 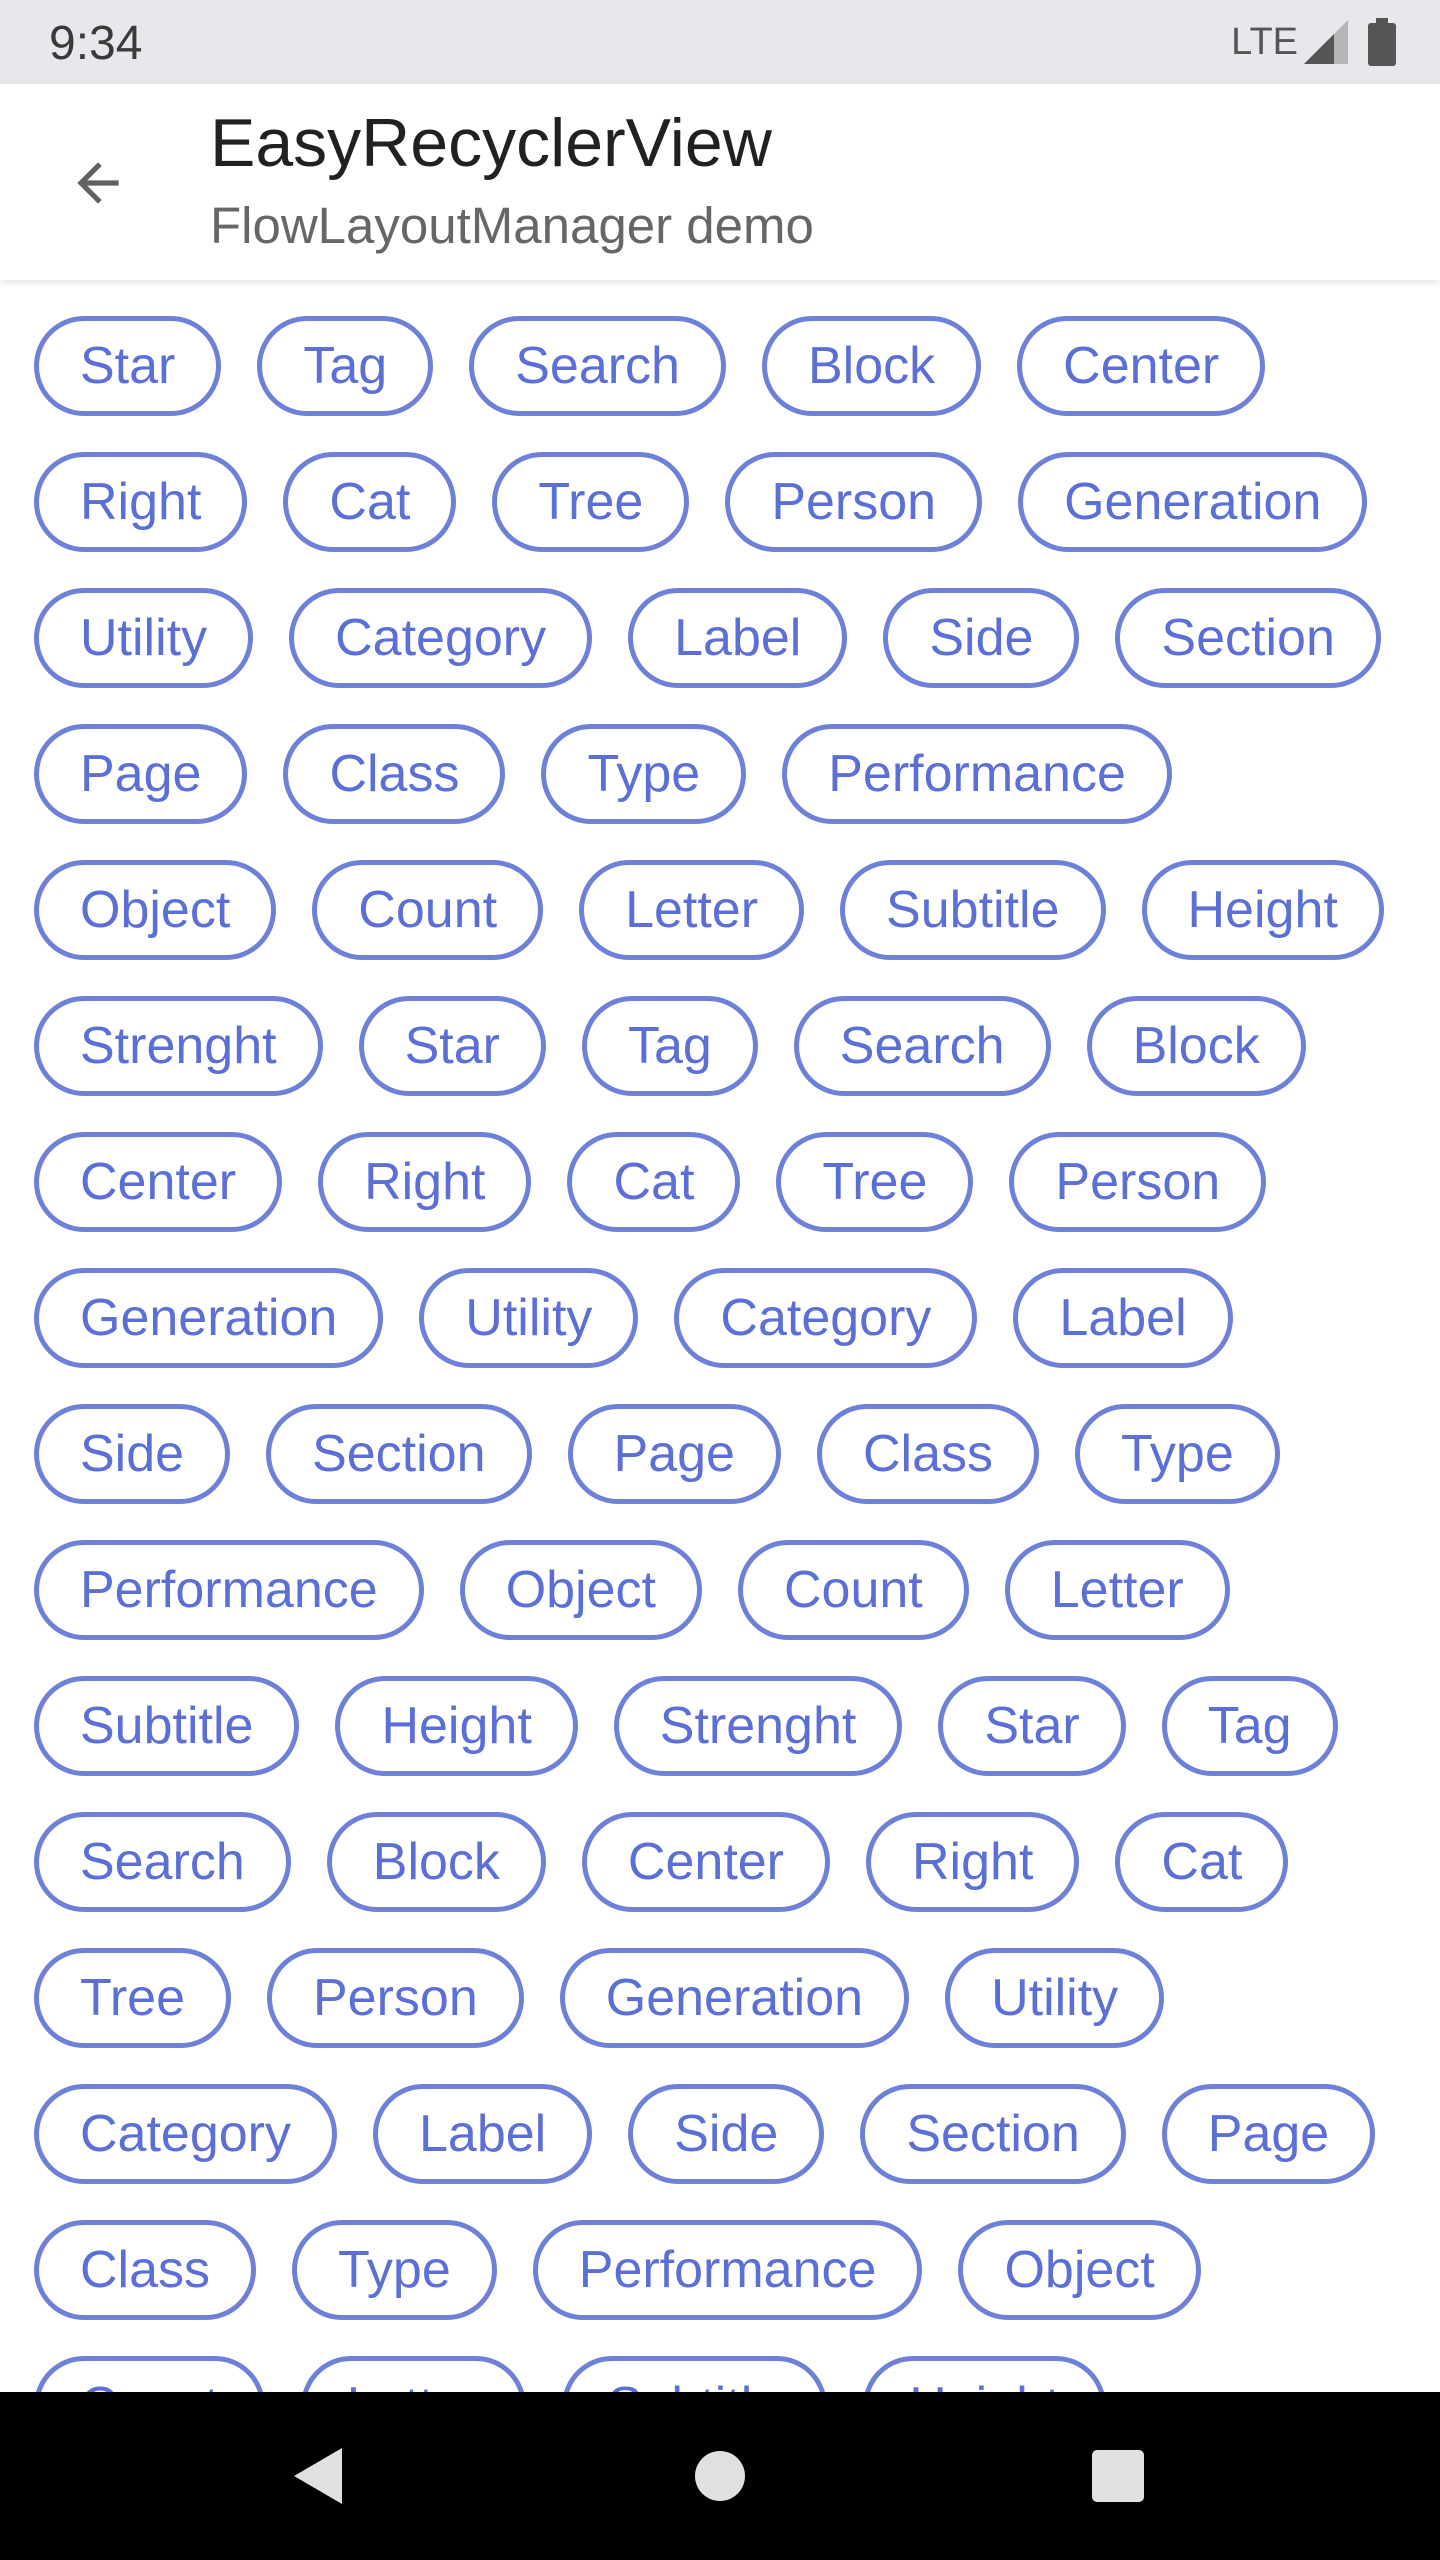 I want to click on back-triangle-icon, so click(x=318, y=2476).